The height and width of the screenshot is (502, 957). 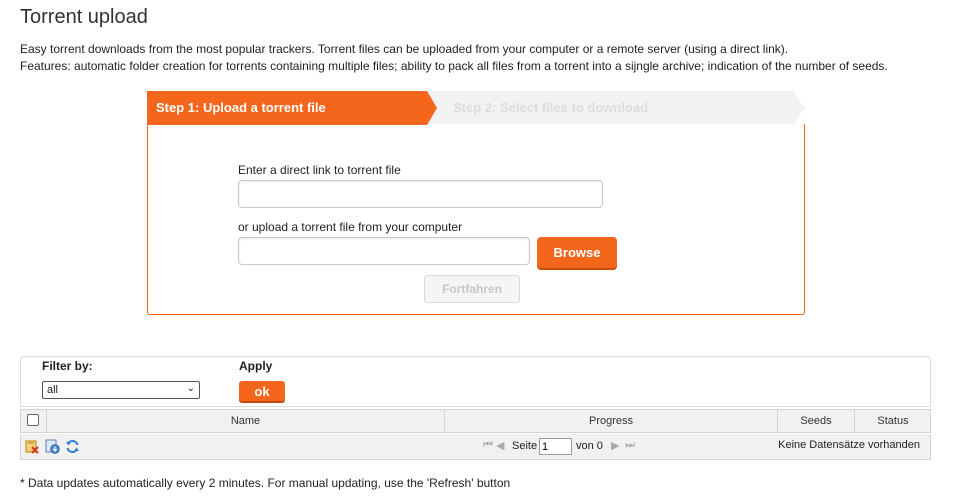 What do you see at coordinates (67, 366) in the screenshot?
I see `filter-by-label: Filter by:` at bounding box center [67, 366].